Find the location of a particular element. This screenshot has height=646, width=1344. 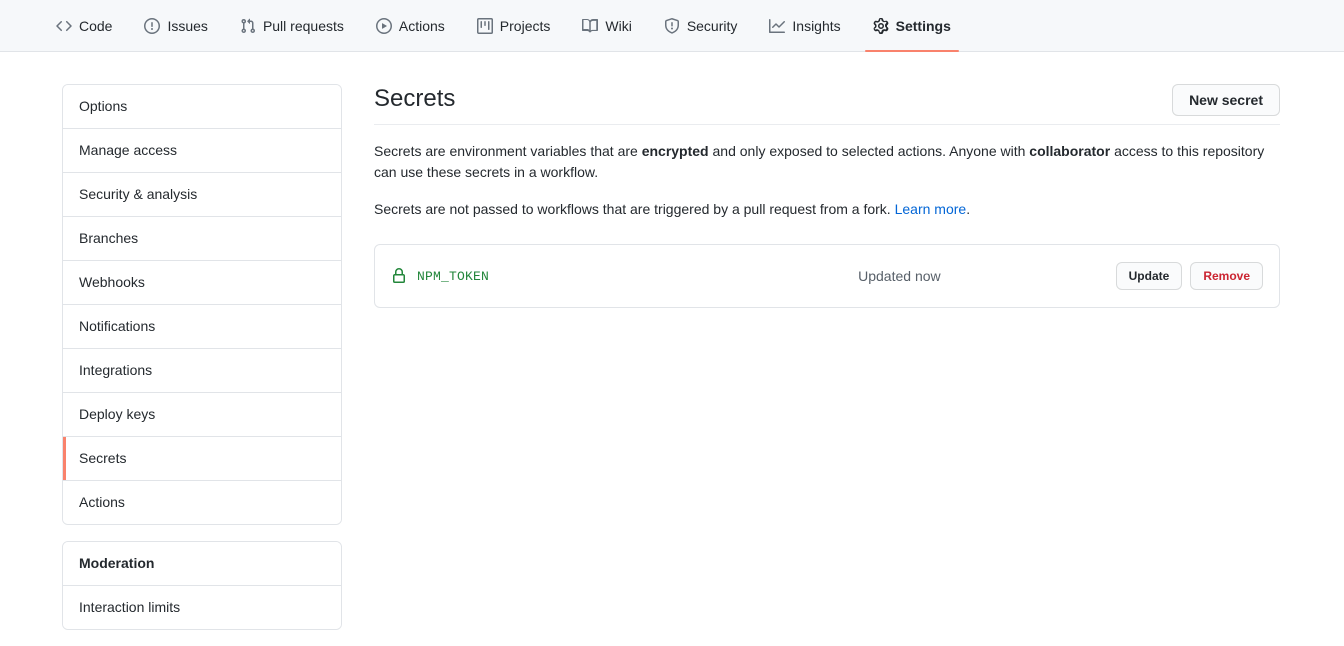

gear-icon is located at coordinates (881, 25).